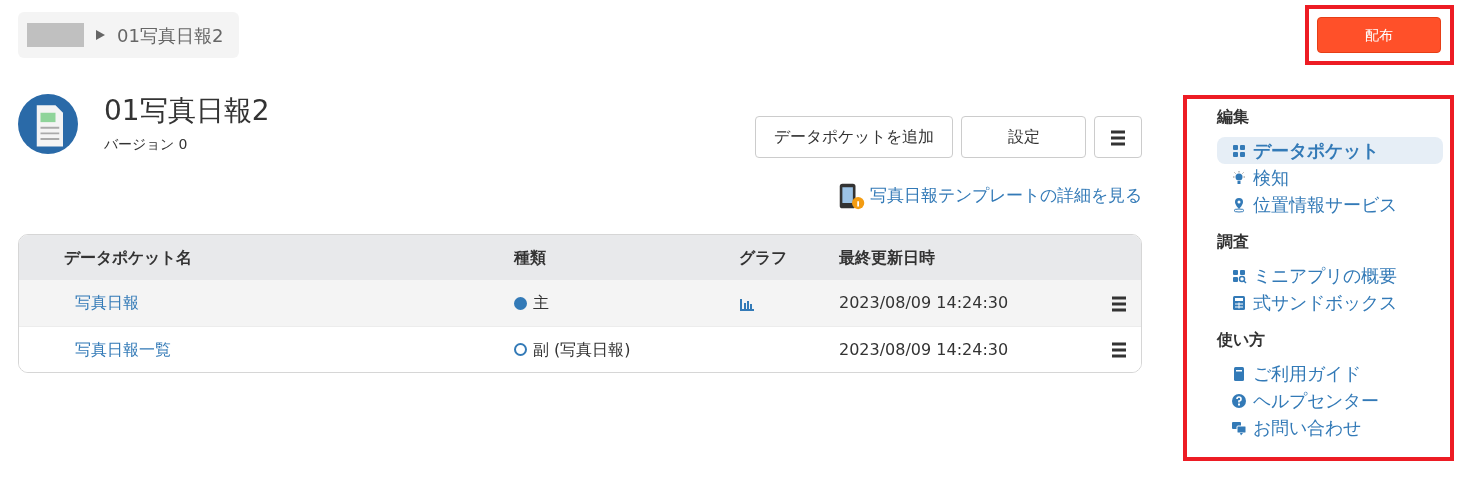  What do you see at coordinates (187, 111) in the screenshot?
I see `app-title: 01写真日報2` at bounding box center [187, 111].